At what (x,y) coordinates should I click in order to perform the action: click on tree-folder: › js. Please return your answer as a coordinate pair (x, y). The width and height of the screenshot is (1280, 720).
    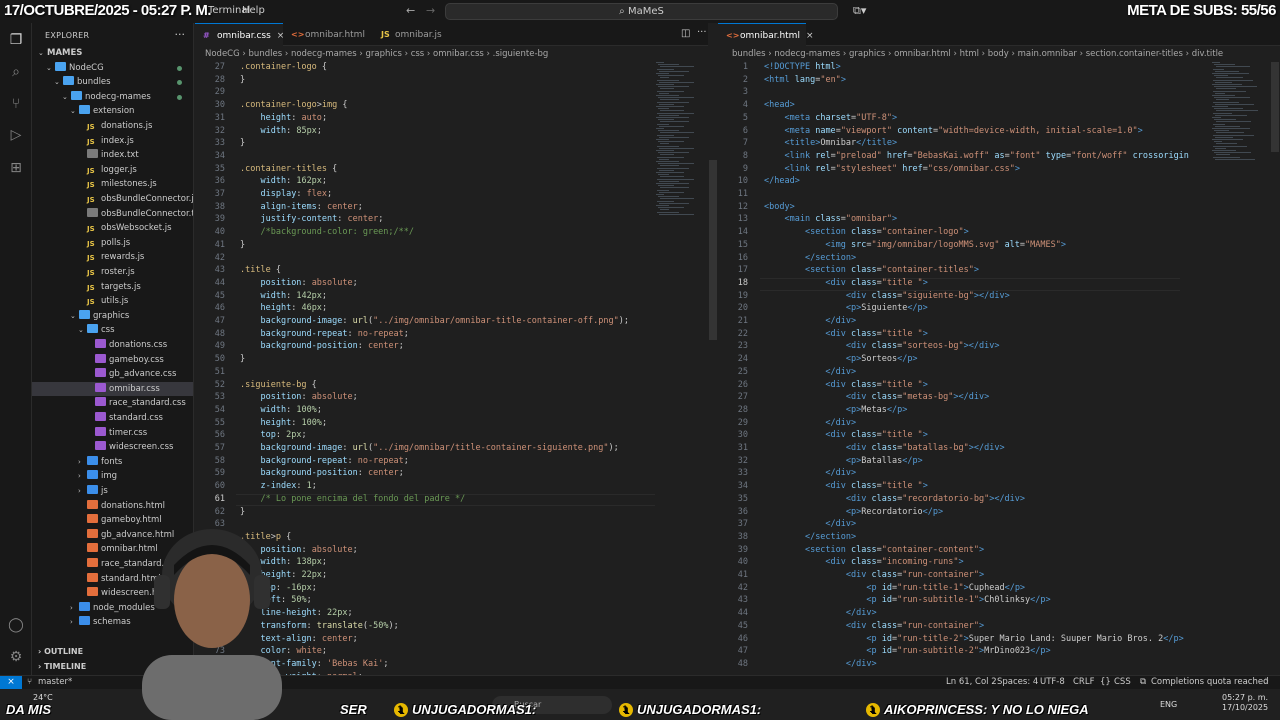
    Looking at the image, I should click on (112, 491).